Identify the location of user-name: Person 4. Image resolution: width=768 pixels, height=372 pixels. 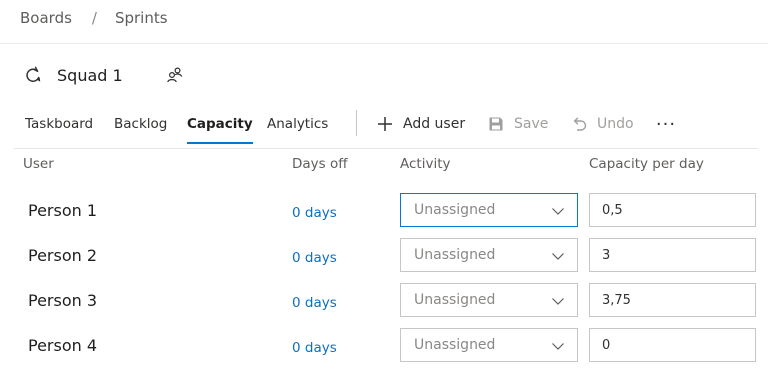
(63, 345).